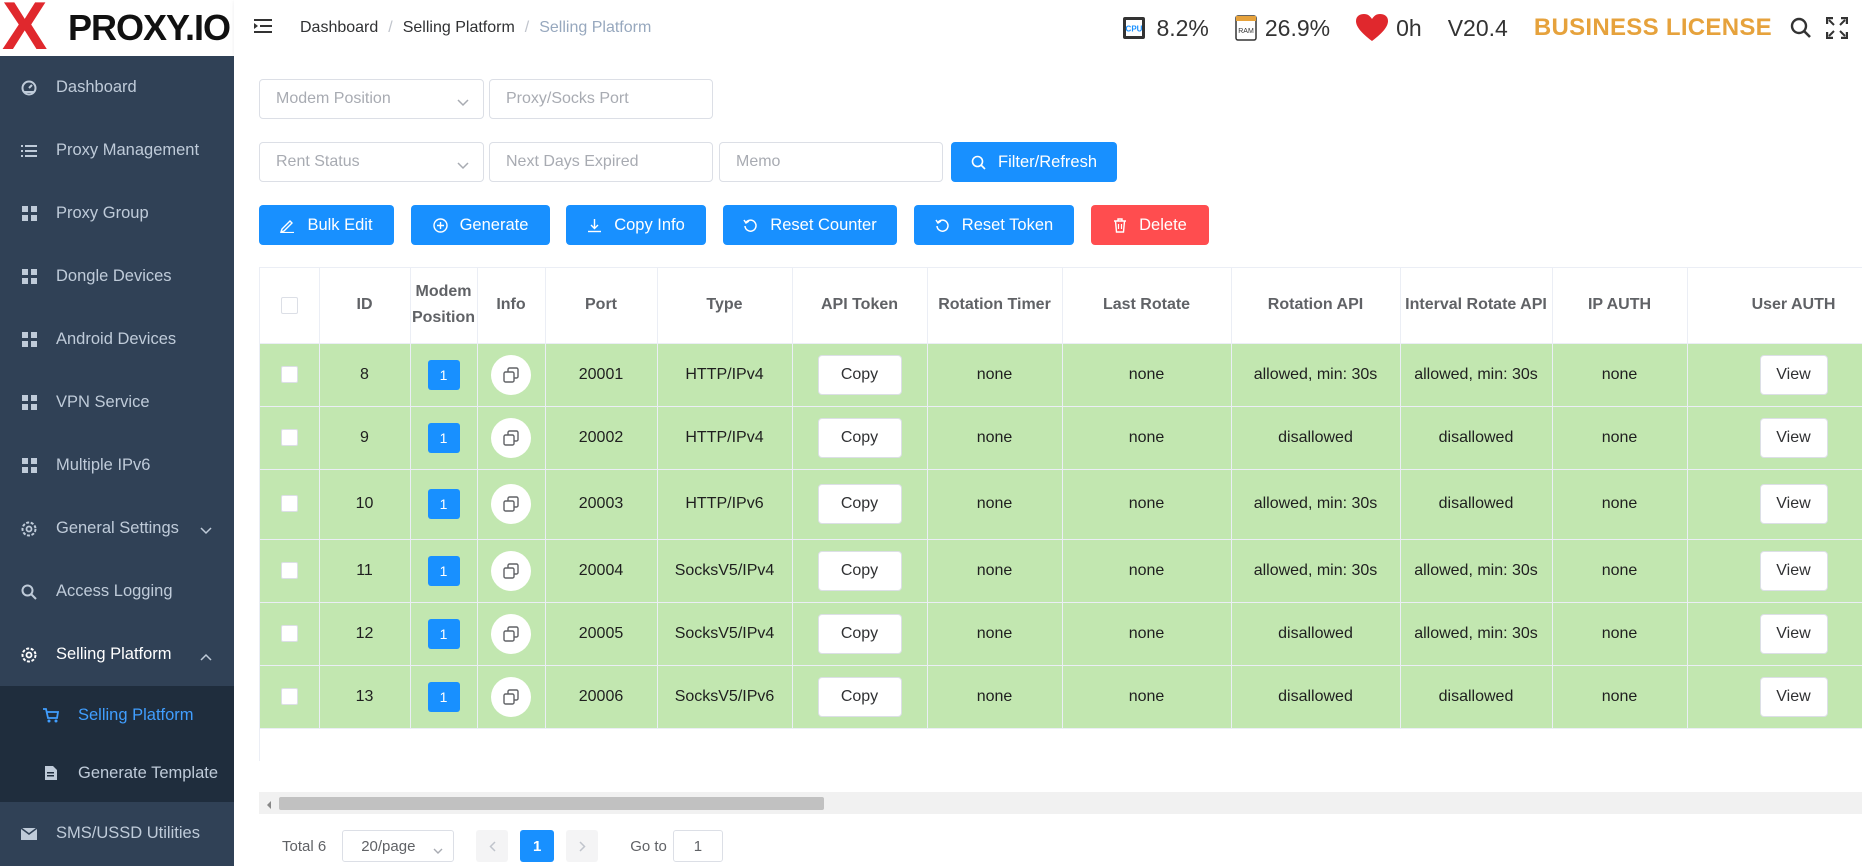 This screenshot has height=866, width=1862. I want to click on memo-input: Memo, so click(831, 162).